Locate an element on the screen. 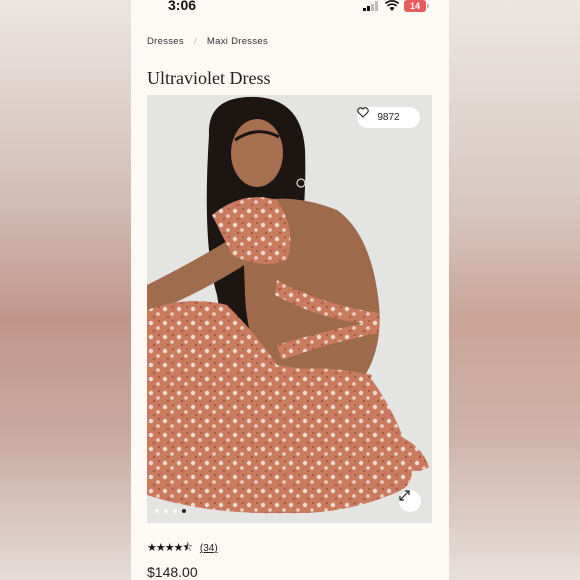 This screenshot has width=580, height=580. expand-button is located at coordinates (410, 501).